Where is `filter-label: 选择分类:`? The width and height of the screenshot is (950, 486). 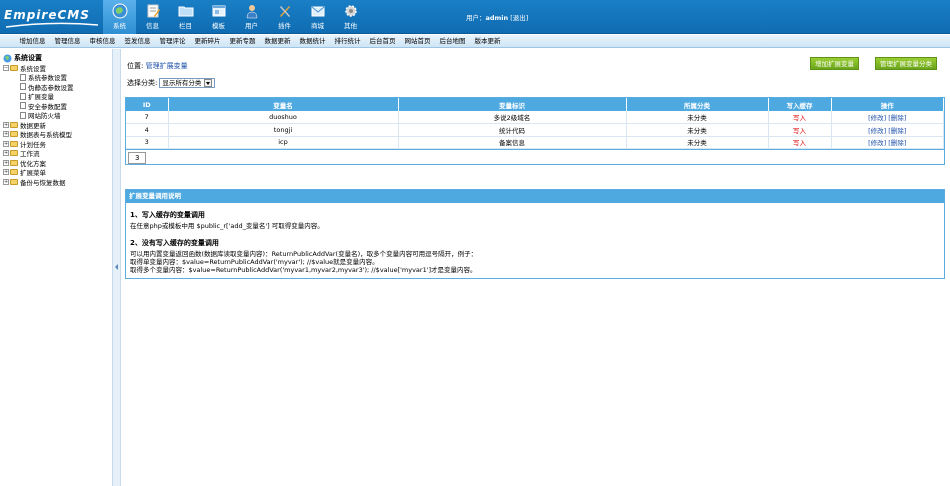 filter-label: 选择分类: is located at coordinates (142, 83).